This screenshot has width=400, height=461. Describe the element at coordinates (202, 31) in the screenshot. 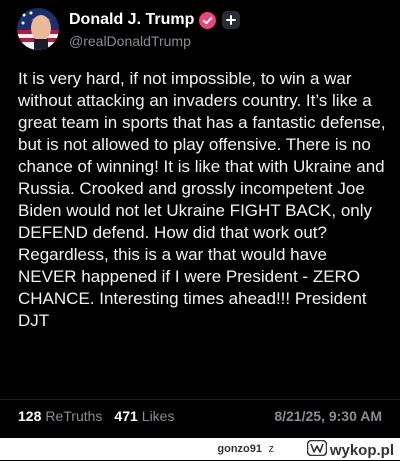

I see `post-header: Donald J. Trump @realDonaldTrump` at that location.